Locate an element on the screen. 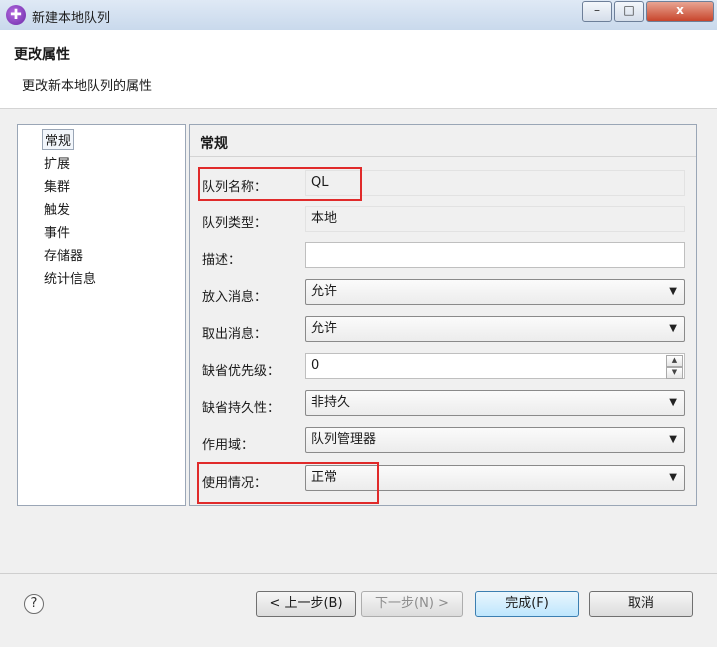  maximize-button: □ is located at coordinates (629, 11).